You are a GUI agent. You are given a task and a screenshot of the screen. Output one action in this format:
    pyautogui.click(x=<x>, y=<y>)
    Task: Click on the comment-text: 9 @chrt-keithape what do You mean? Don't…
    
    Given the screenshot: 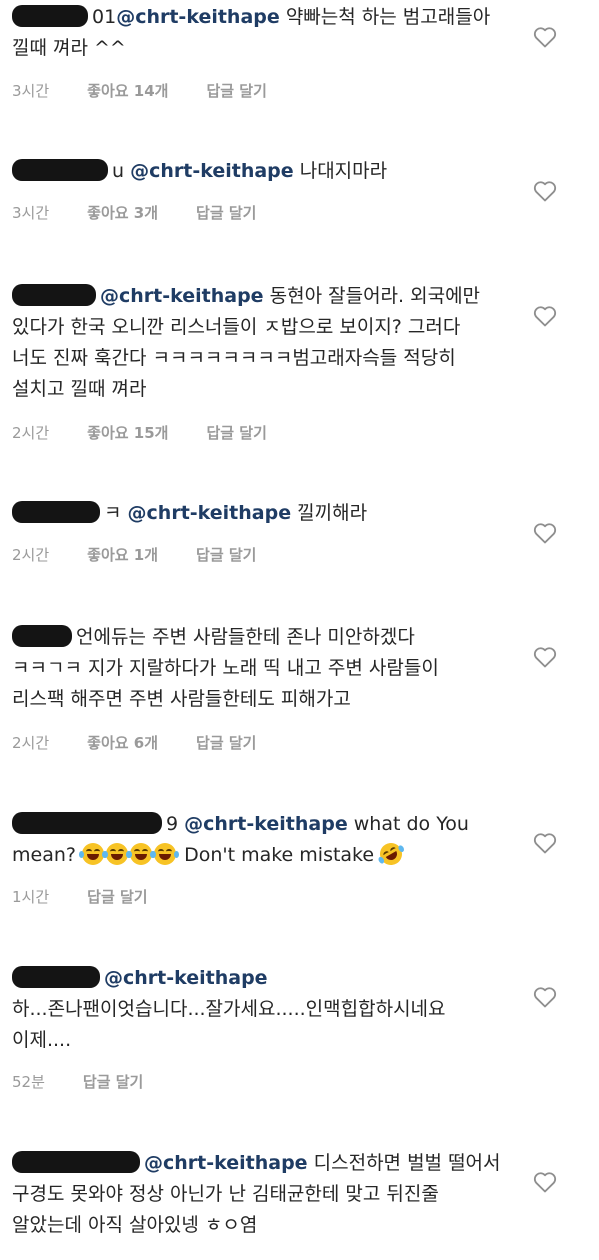 What is the action you would take?
    pyautogui.click(x=265, y=840)
    